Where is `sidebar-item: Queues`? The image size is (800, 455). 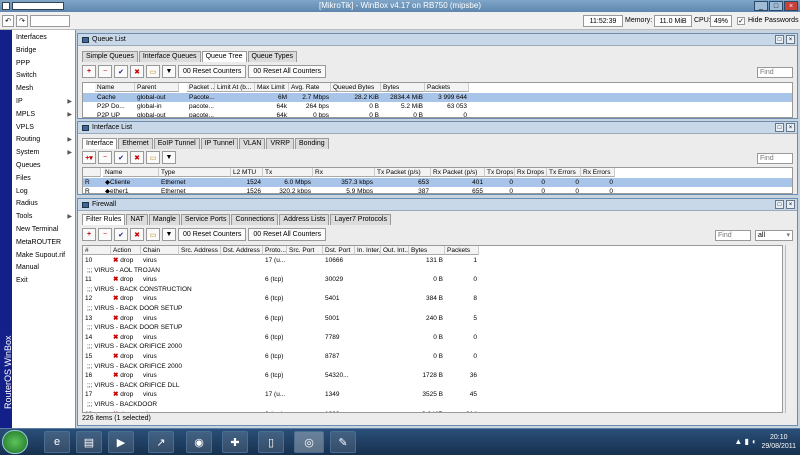 sidebar-item: Queues is located at coordinates (45, 166).